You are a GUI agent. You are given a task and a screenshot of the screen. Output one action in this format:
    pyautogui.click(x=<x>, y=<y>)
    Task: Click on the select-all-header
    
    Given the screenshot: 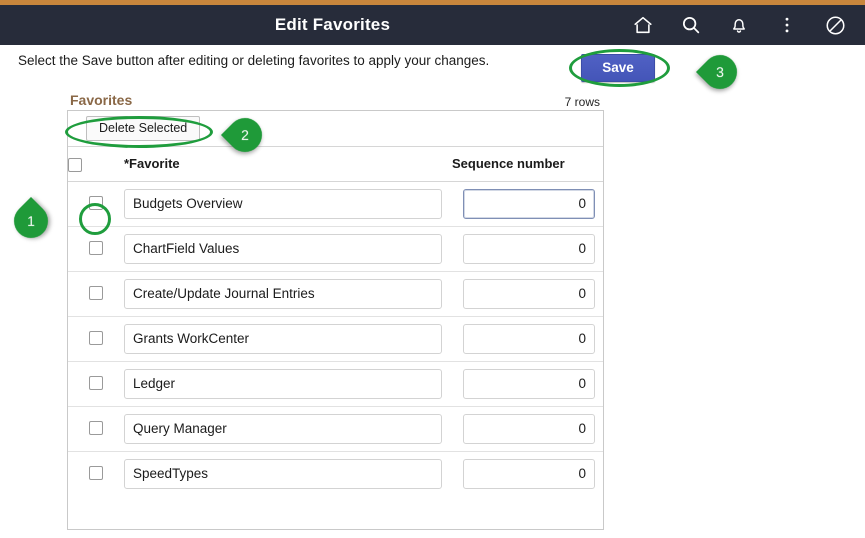 What is the action you would take?
    pyautogui.click(x=96, y=164)
    